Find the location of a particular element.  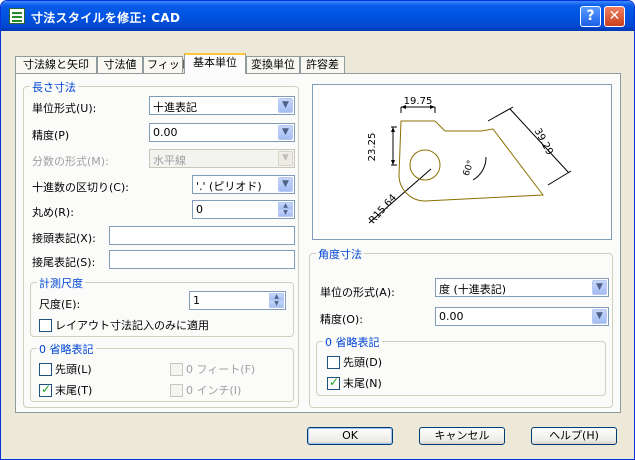

angular-precision-select: 0.00 ▼ is located at coordinates (522, 316).